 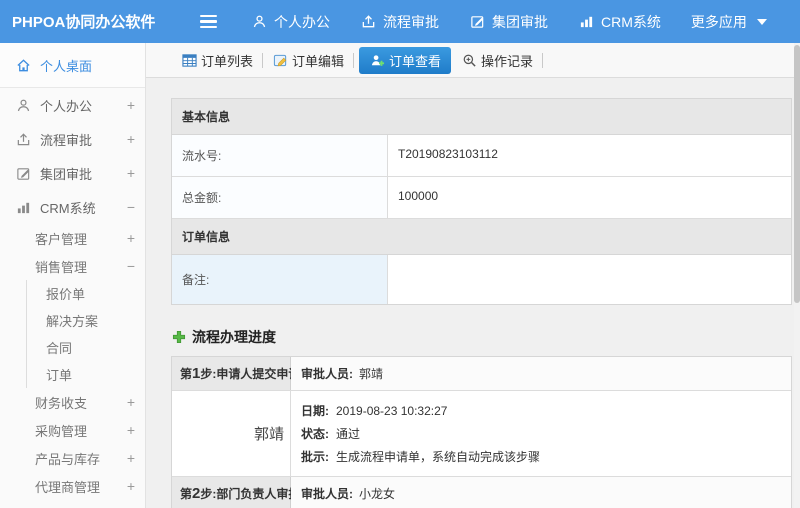 What do you see at coordinates (61, 239) in the screenshot?
I see `sidebar-item-label: 客户管理` at bounding box center [61, 239].